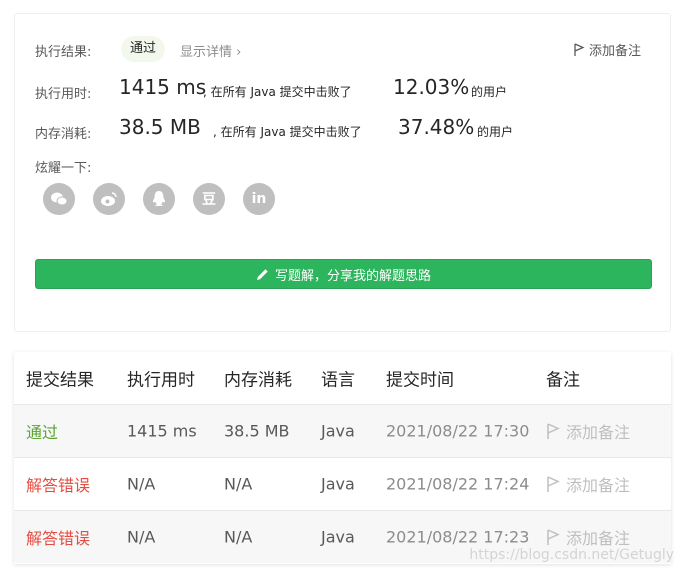 This screenshot has width=684, height=573. I want to click on memory-percent: 37.48%, so click(436, 127).